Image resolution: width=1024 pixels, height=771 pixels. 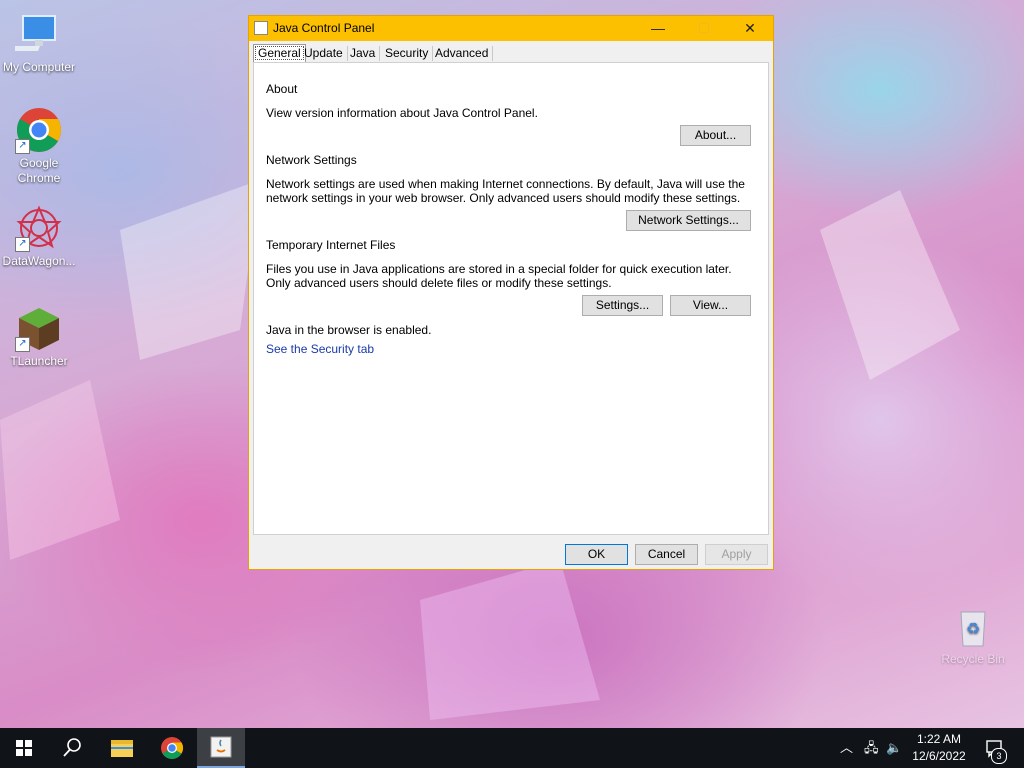 I want to click on ok-button: OK, so click(x=596, y=554).